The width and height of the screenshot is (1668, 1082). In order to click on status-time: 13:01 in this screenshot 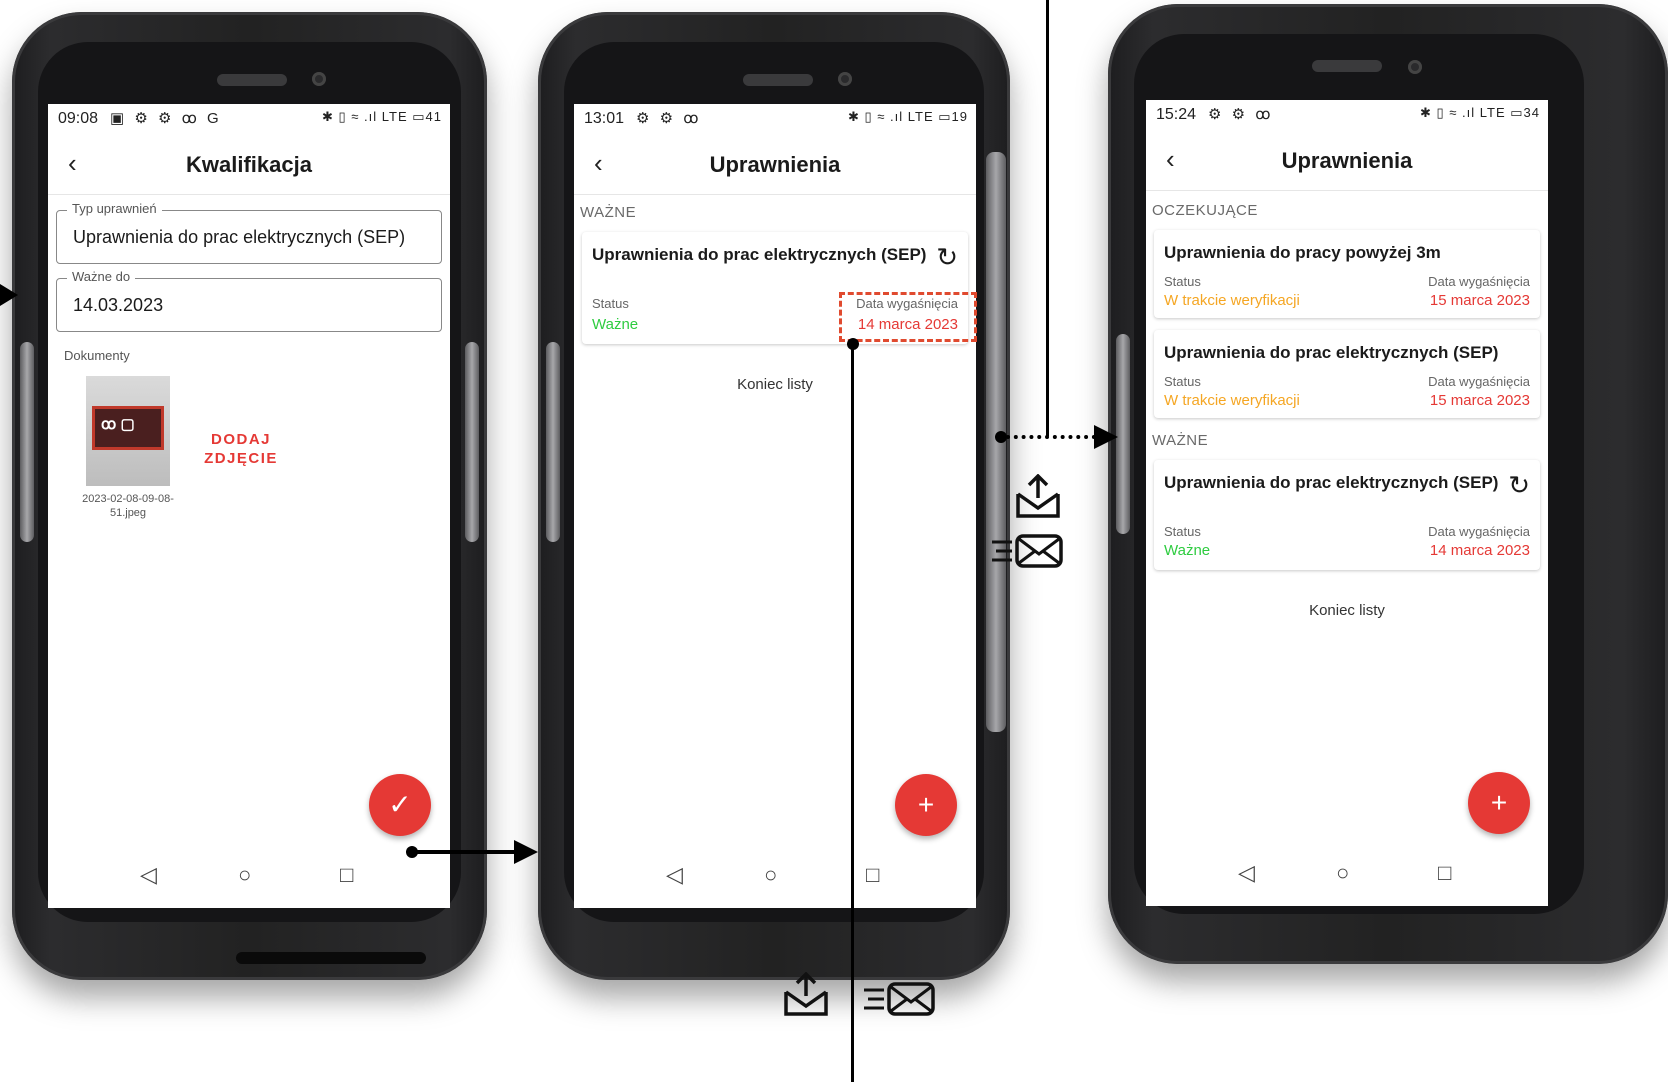, I will do `click(604, 118)`.